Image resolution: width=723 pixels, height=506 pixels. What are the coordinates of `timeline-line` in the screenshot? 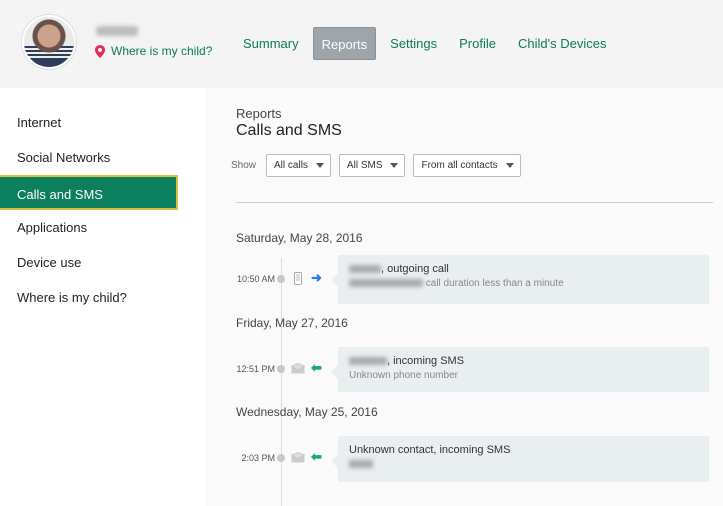 It's located at (281, 382).